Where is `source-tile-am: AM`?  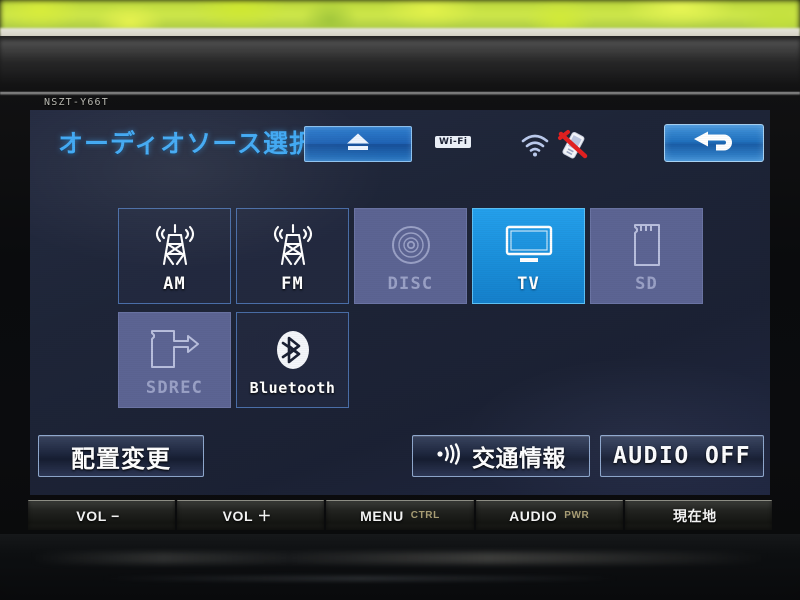
source-tile-am: AM is located at coordinates (174, 256).